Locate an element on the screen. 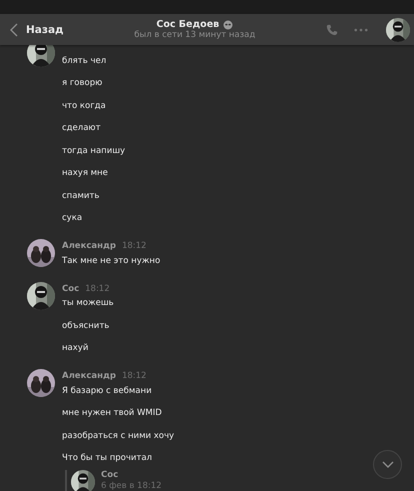  message-date: 6 фев в 18:12 is located at coordinates (131, 485).